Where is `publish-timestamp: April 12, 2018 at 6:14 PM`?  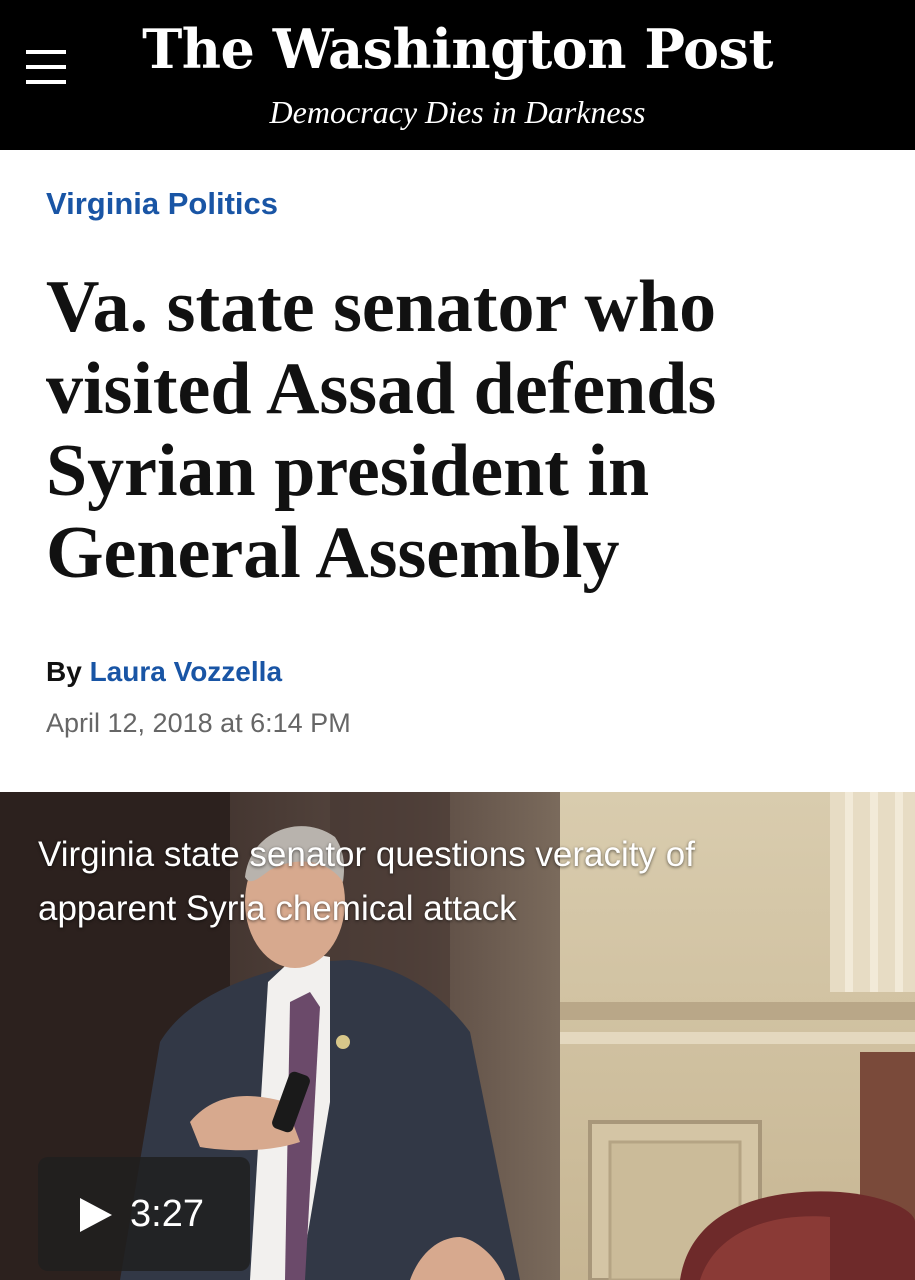 publish-timestamp: April 12, 2018 at 6:14 PM is located at coordinates (198, 723).